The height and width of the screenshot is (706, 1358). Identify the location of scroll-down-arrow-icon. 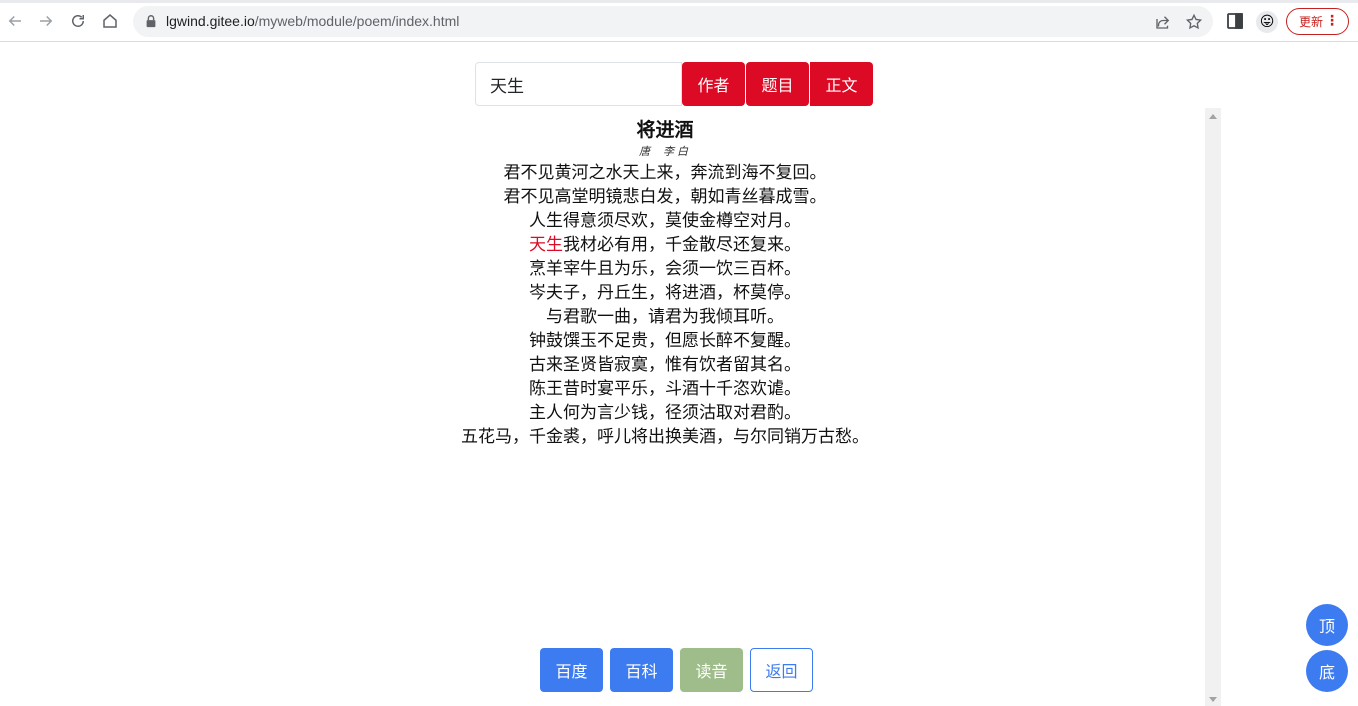
(1213, 699).